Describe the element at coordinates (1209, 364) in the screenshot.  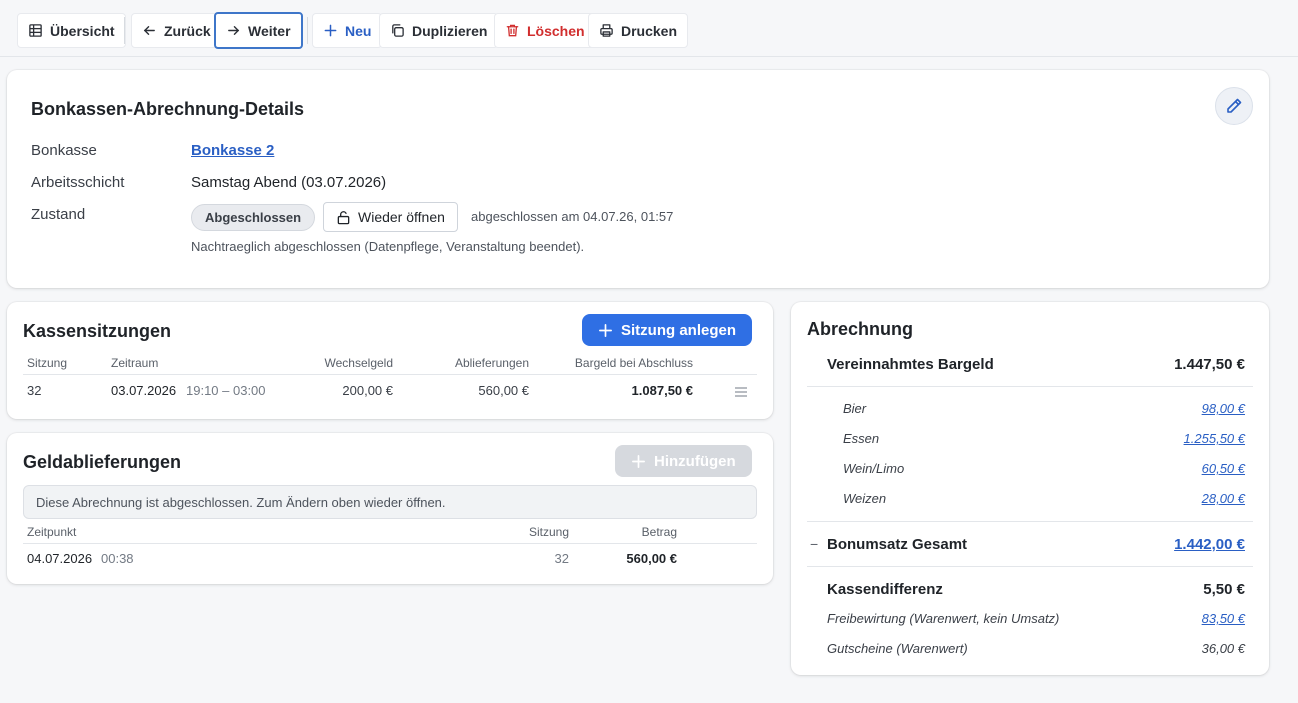
I see `cash-total-value: 1.447,50 €` at that location.